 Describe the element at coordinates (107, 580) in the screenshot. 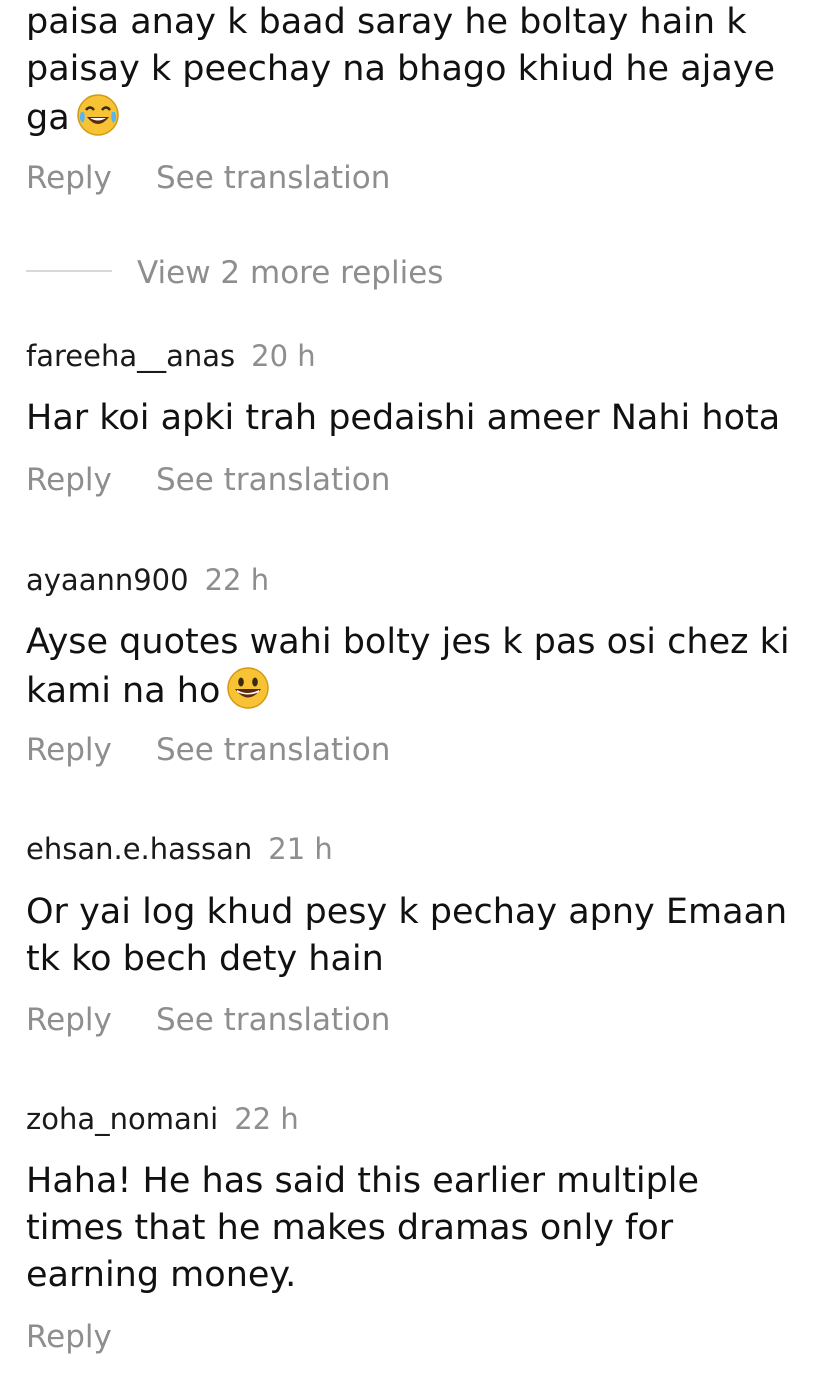

I see `comment-username: ayaann900` at that location.